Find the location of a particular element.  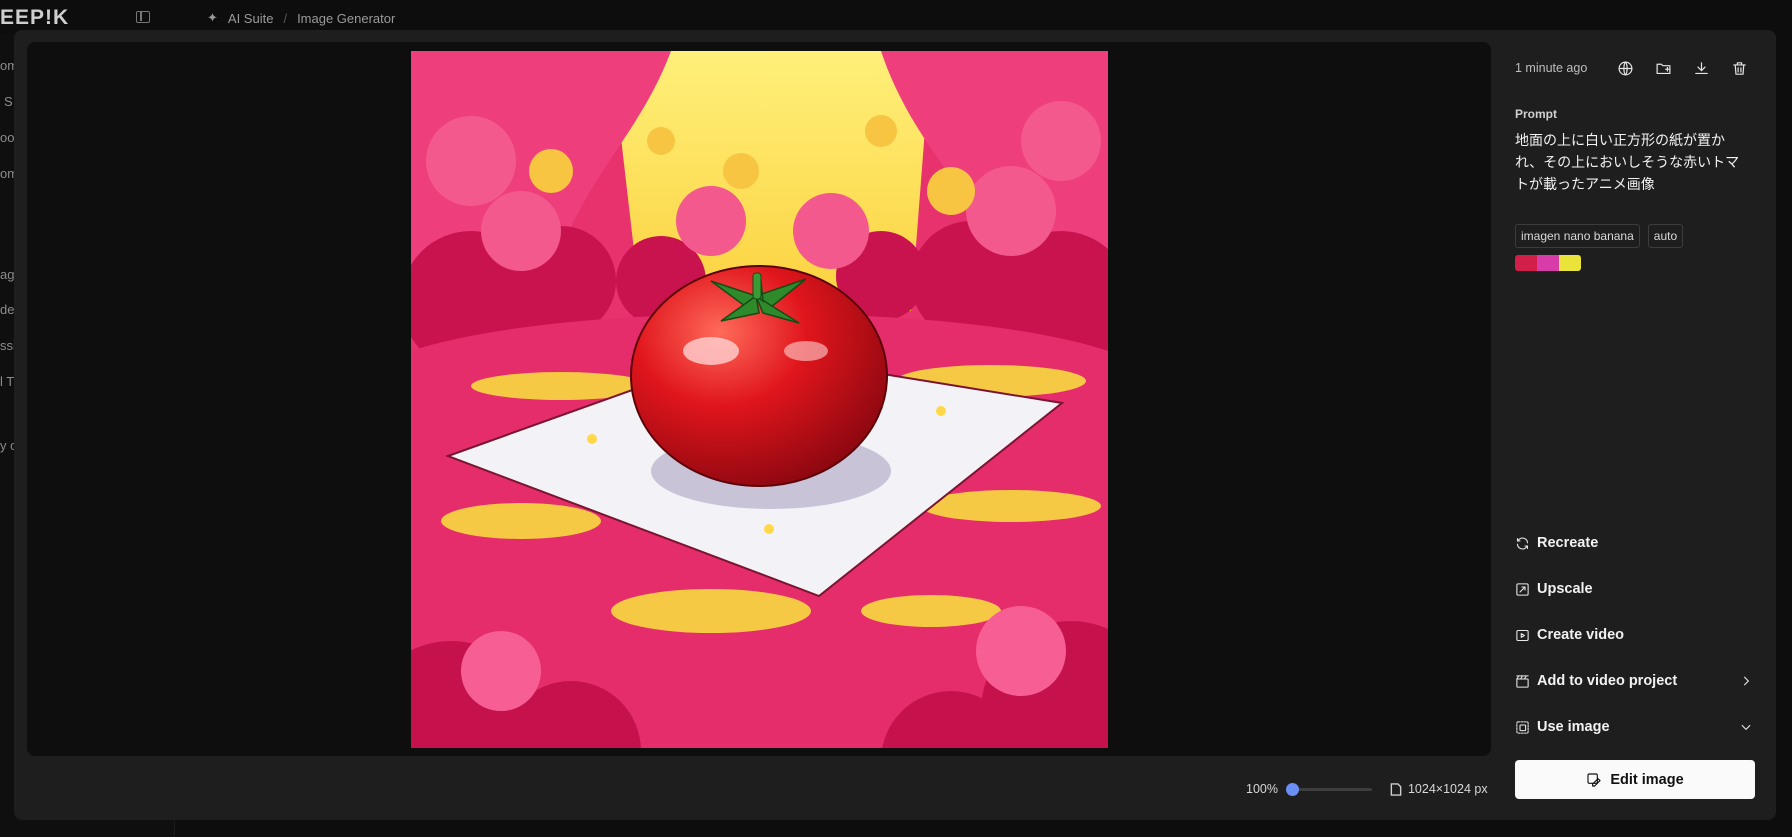

palette-swatch-magenta is located at coordinates (1548, 263).